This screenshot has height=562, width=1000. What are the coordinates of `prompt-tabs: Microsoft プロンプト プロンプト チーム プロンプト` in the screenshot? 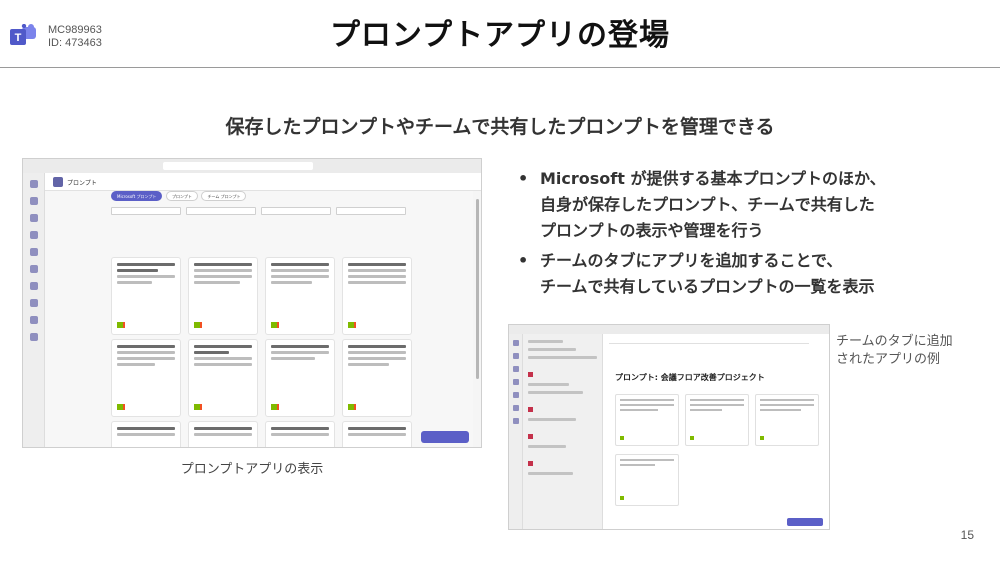 It's located at (179, 196).